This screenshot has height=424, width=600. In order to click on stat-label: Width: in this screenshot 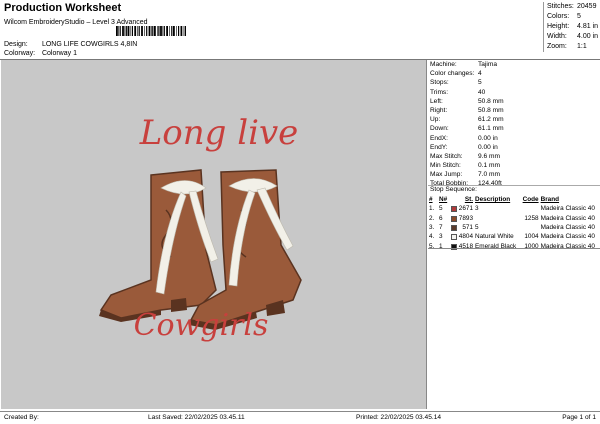, I will do `click(557, 36)`.